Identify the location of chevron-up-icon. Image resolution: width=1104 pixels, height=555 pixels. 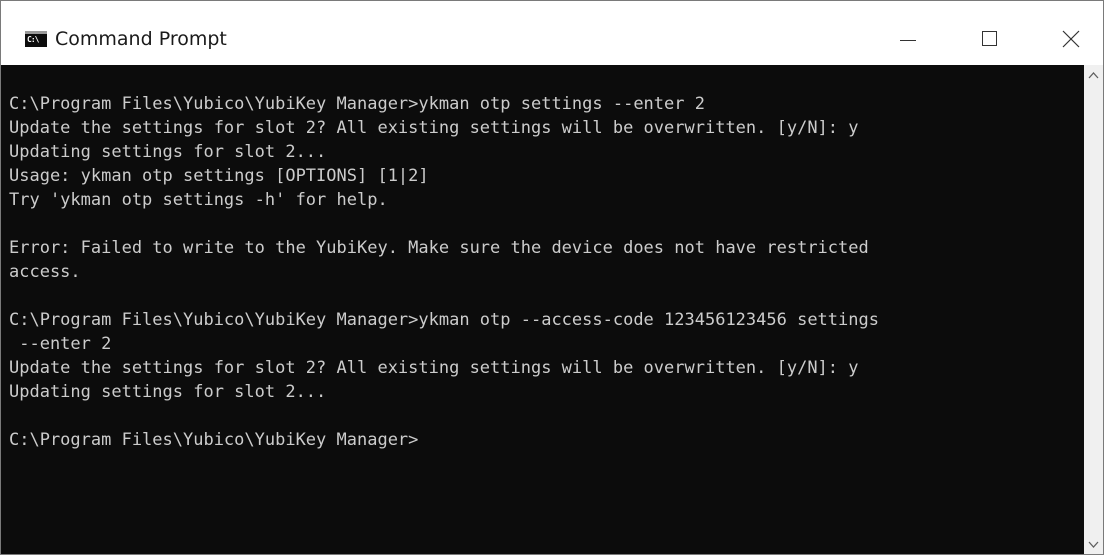
(1093, 75).